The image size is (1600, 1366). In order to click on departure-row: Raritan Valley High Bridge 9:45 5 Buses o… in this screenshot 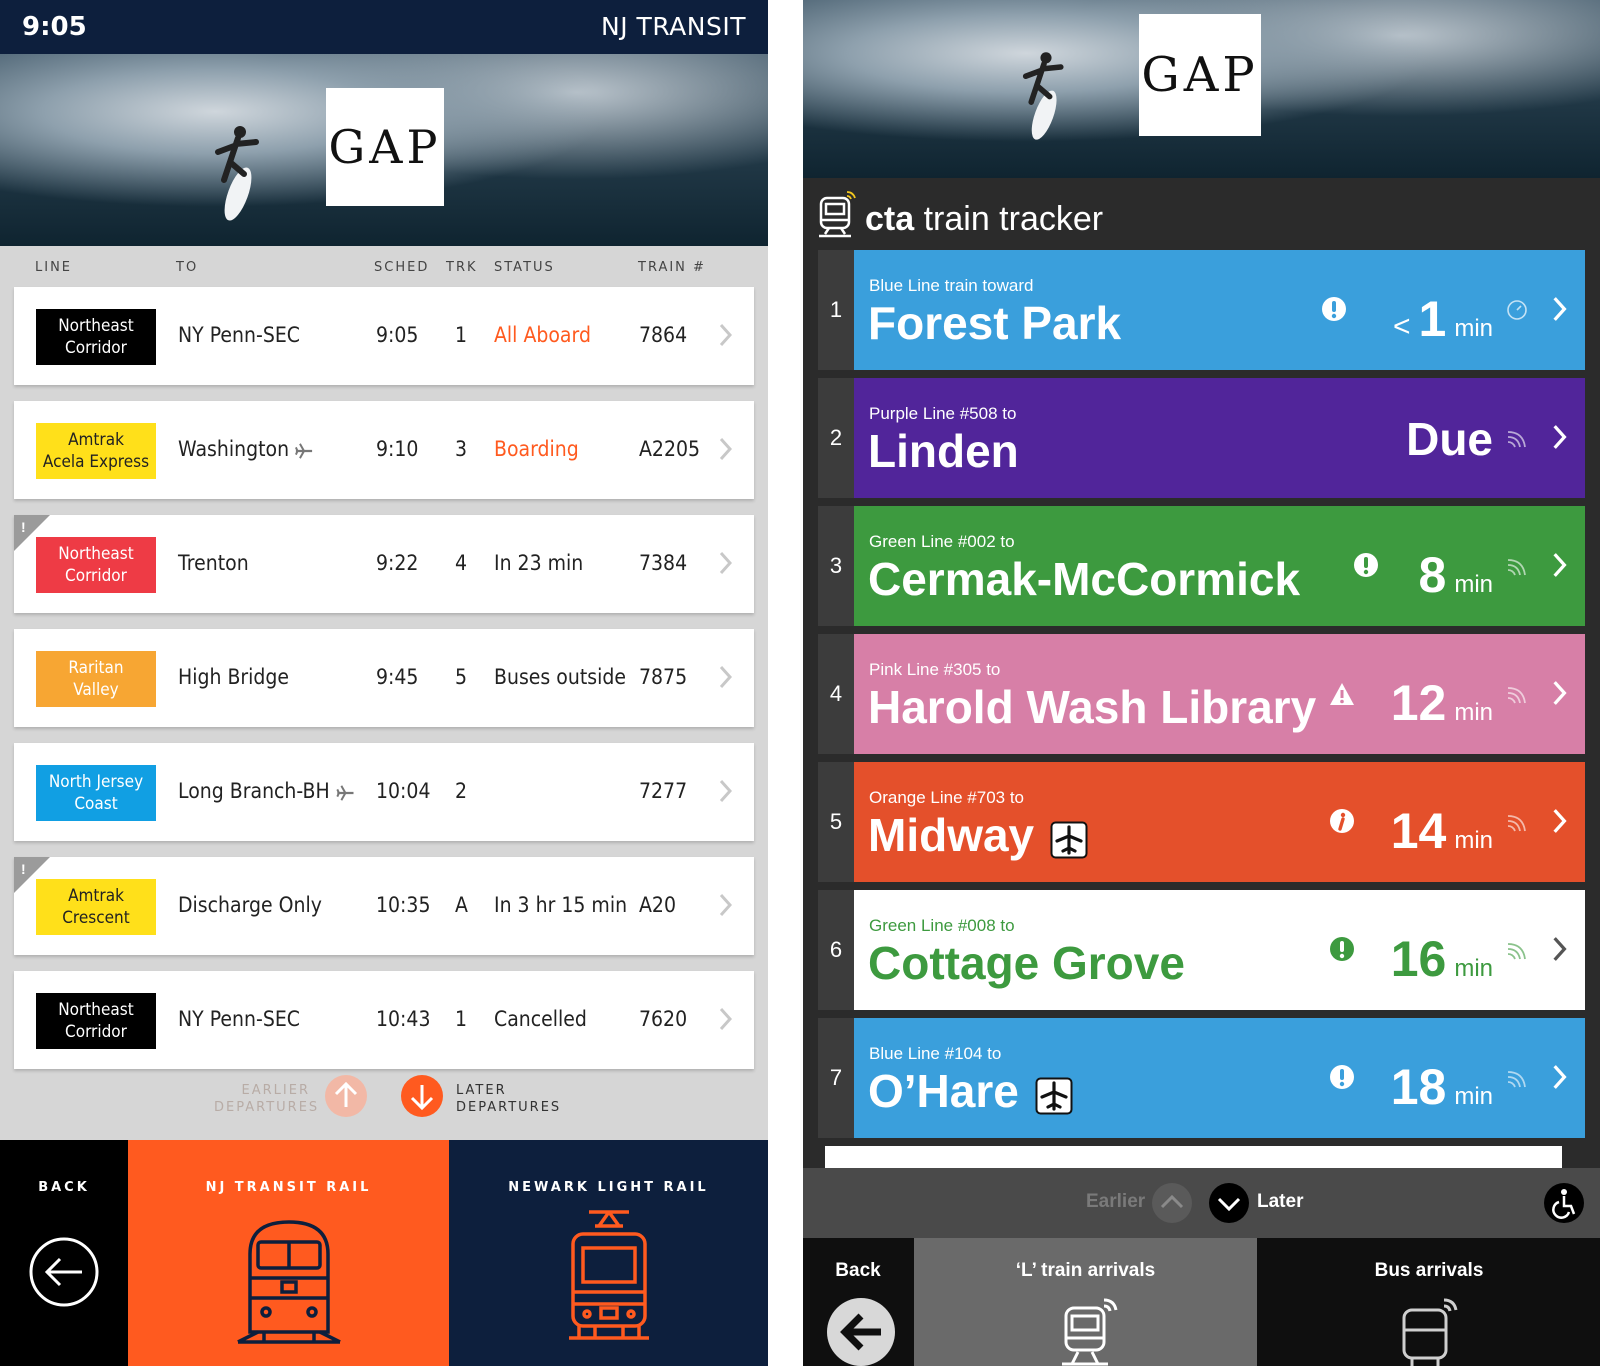, I will do `click(384, 678)`.